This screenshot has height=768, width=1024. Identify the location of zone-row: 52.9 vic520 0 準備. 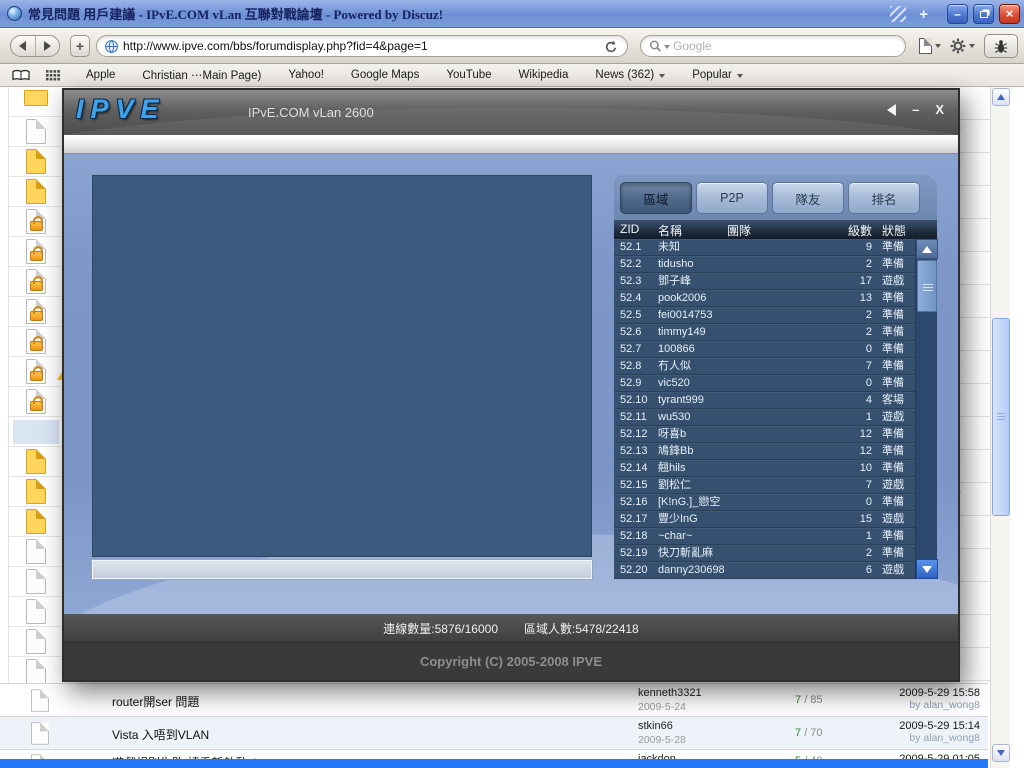
(764, 383).